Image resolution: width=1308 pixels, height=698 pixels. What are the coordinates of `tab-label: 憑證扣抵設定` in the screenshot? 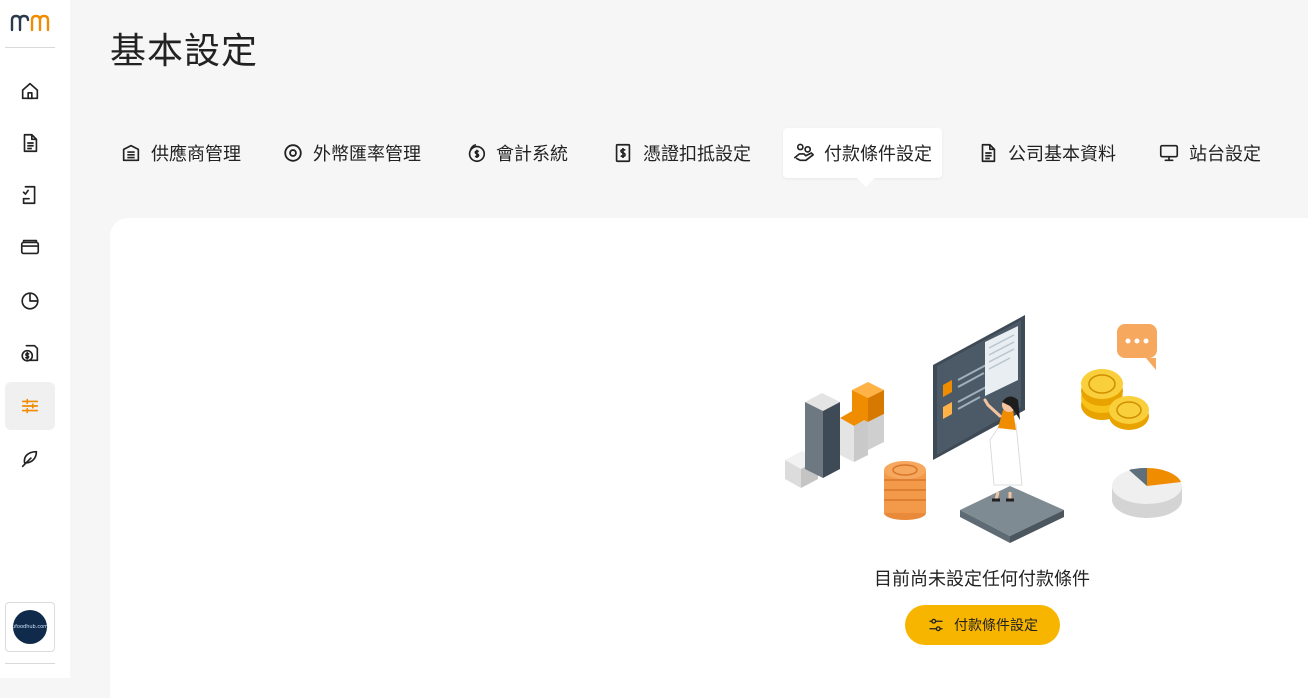 It's located at (697, 154).